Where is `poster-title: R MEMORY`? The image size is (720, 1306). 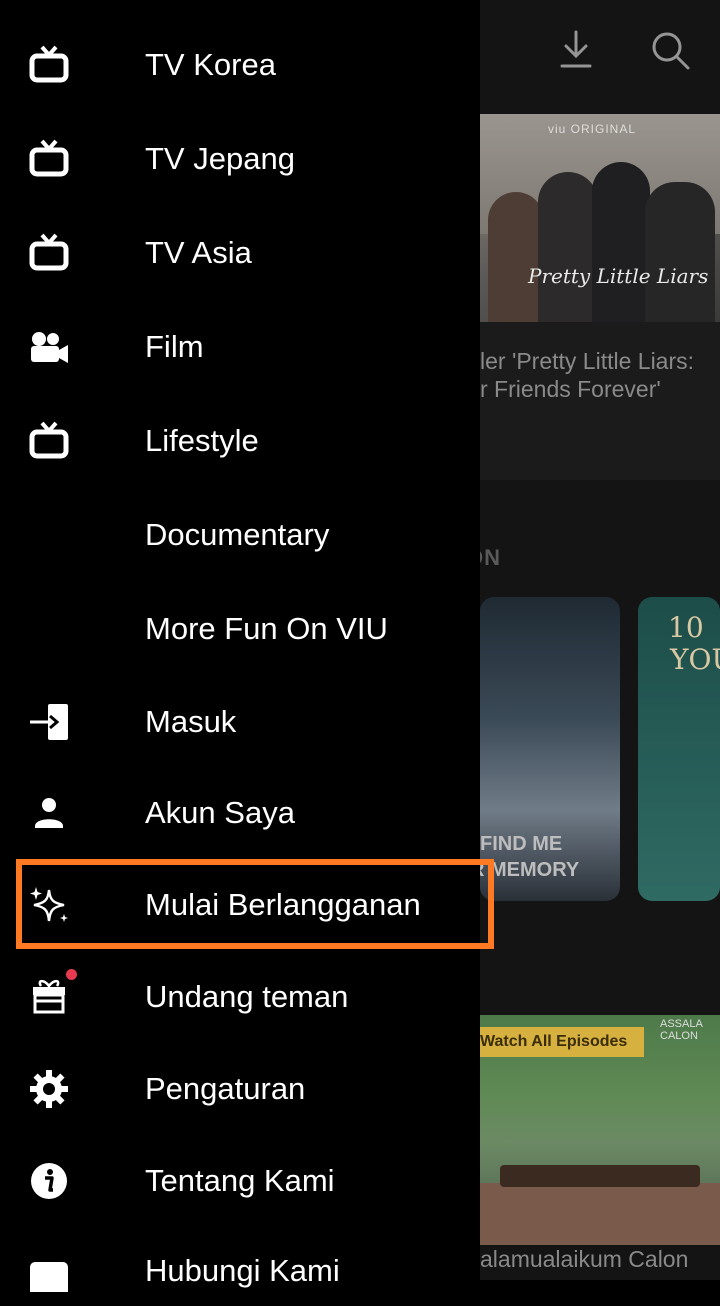 poster-title: R MEMORY is located at coordinates (530, 870).